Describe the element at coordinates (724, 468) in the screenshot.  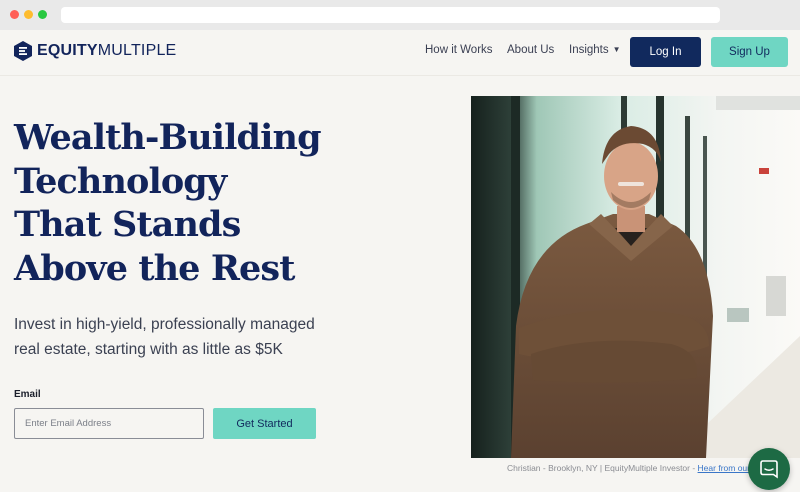
I see `hear-from-investors-link: Hear from our` at that location.